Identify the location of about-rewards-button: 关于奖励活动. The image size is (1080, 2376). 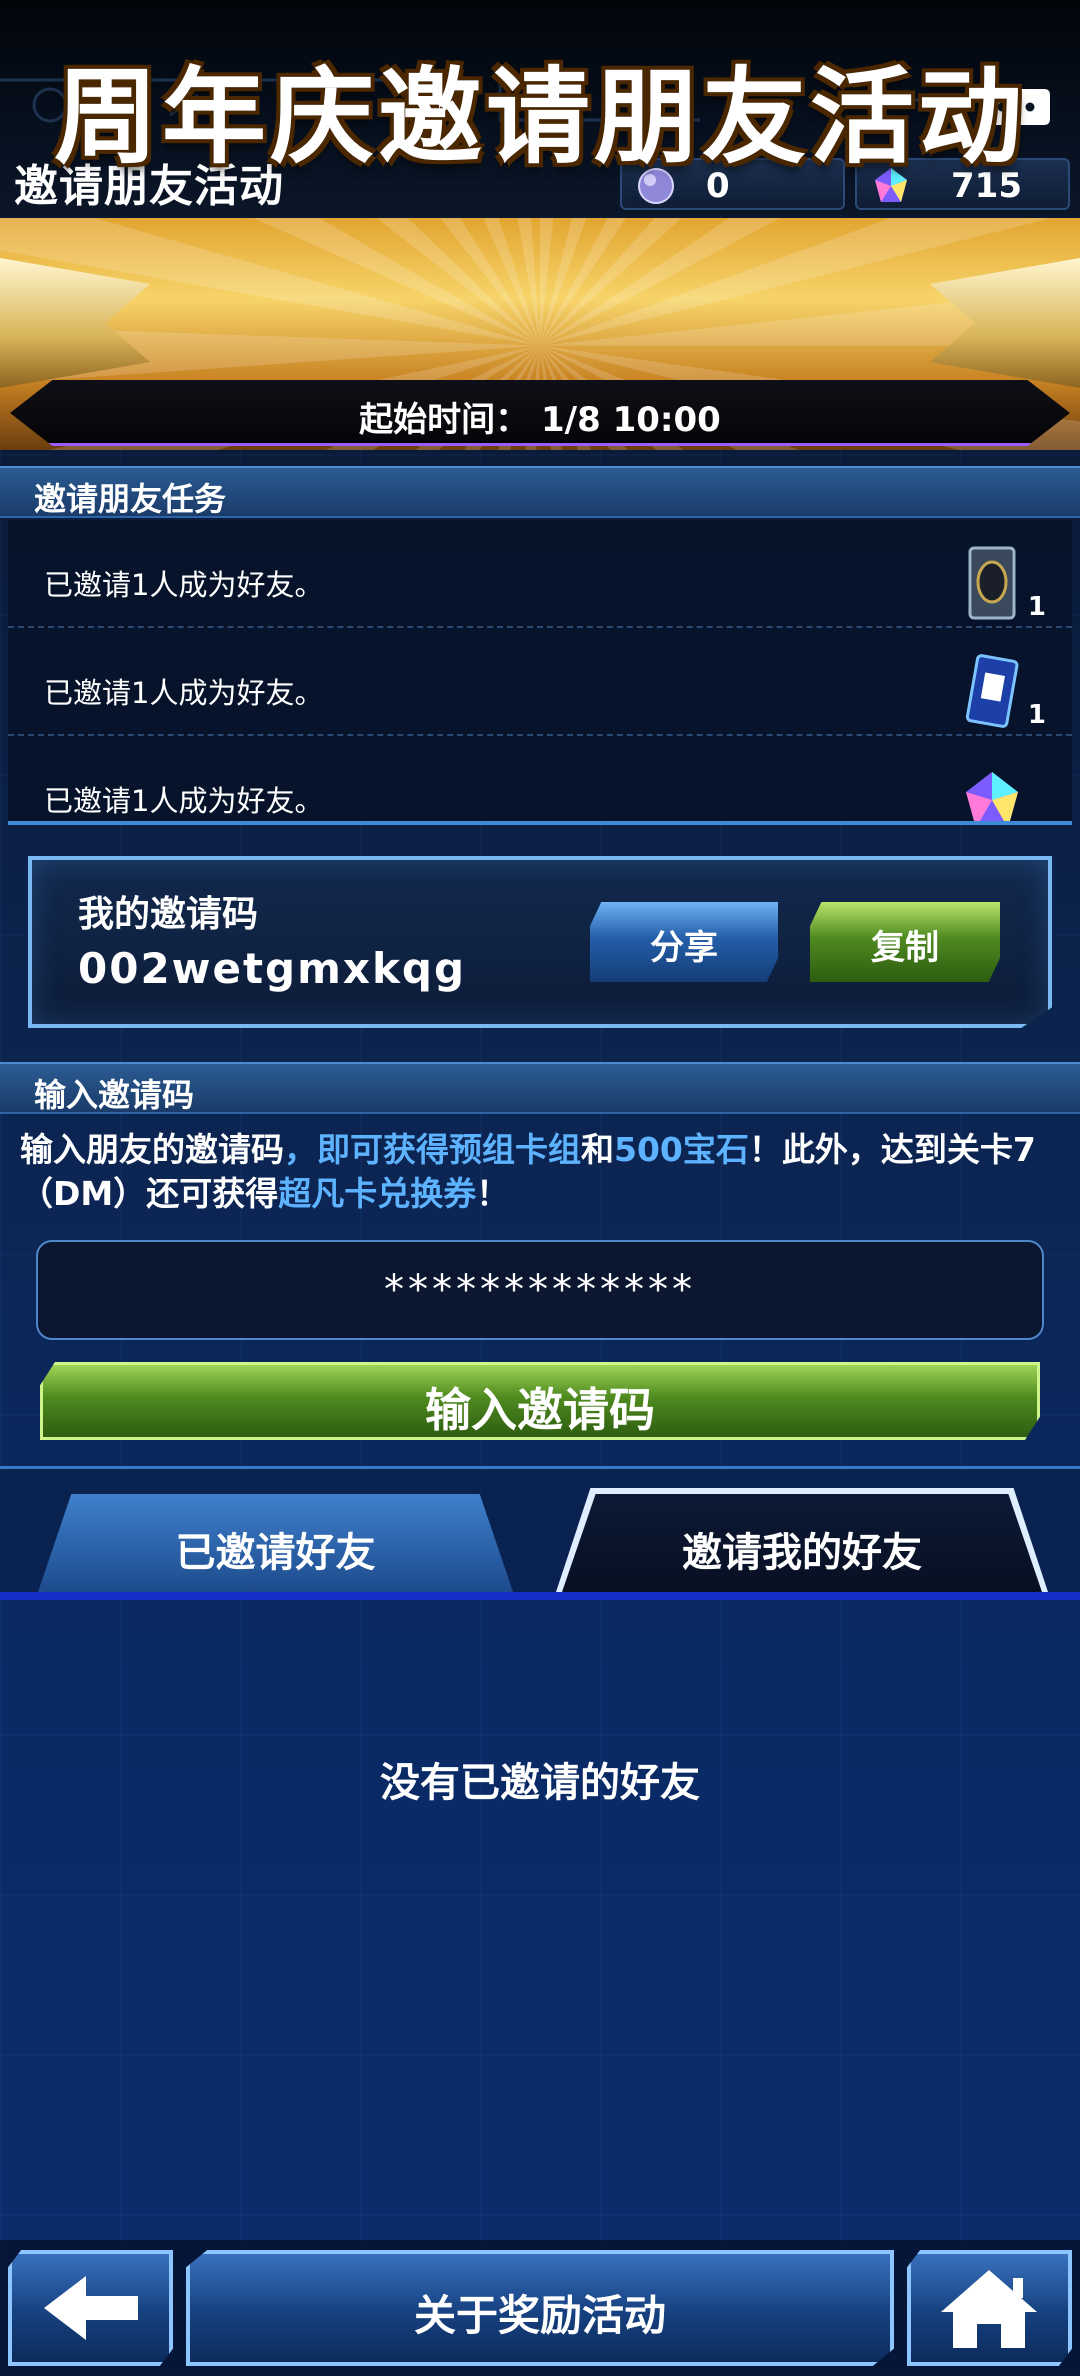
(540, 2308).